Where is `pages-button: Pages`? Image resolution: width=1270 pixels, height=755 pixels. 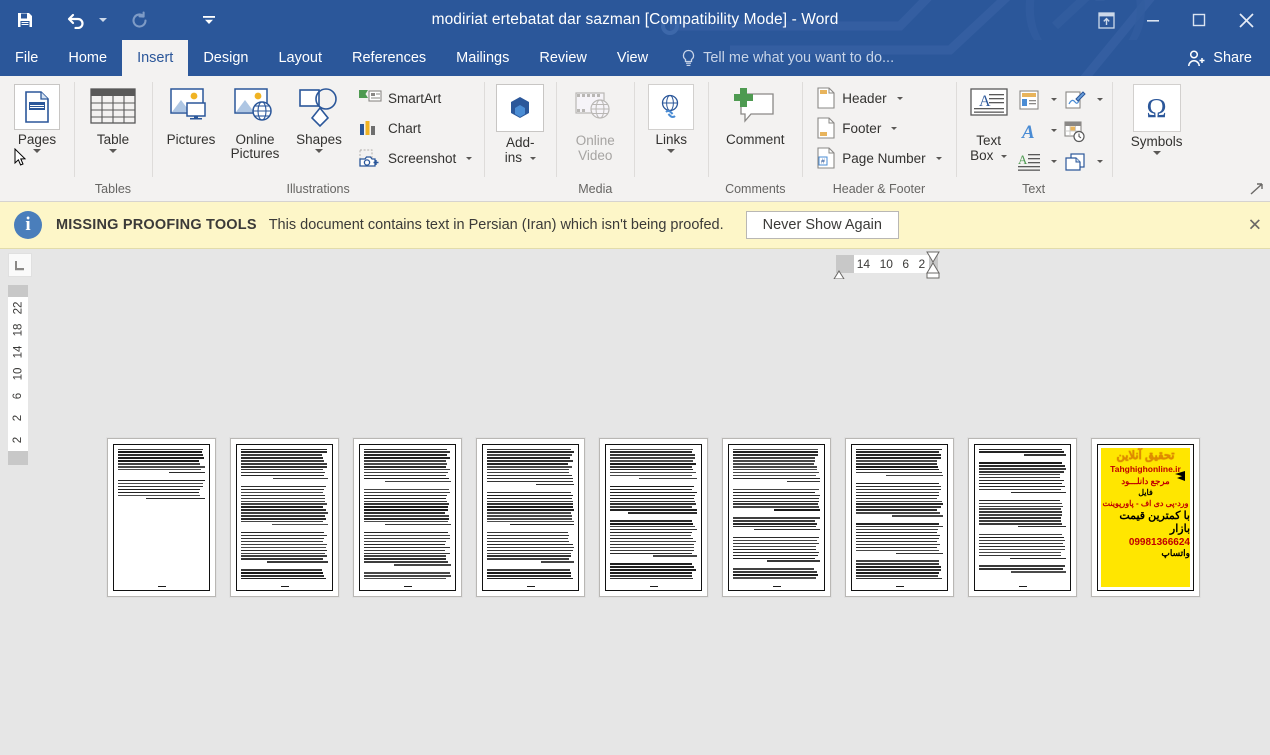
pages-button: Pages is located at coordinates (37, 116).